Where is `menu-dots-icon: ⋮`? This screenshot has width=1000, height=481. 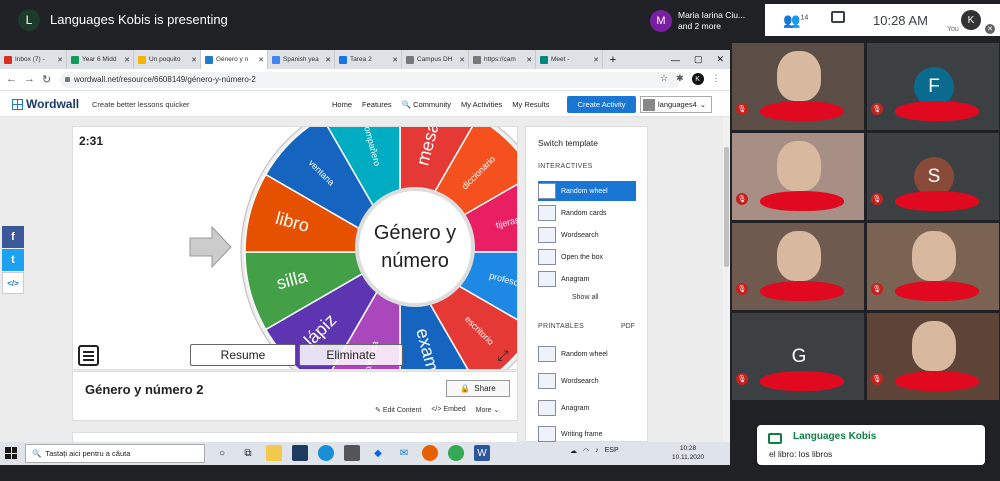
menu-dots-icon: ⋮ is located at coordinates (716, 79).